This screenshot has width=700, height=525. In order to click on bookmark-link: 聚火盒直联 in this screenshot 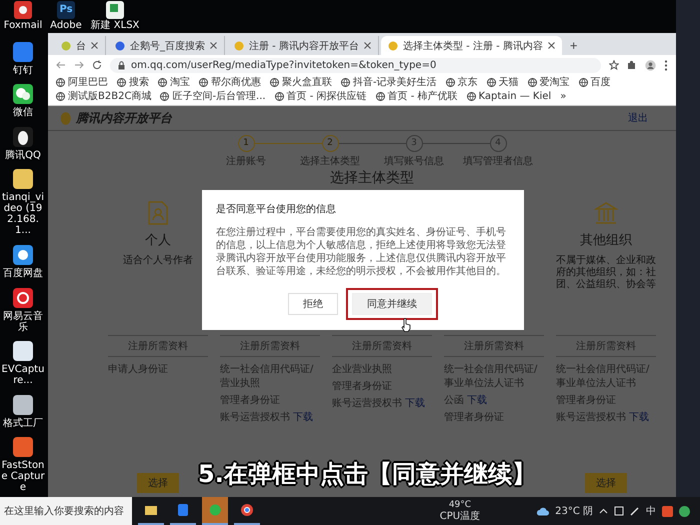, I will do `click(301, 82)`.